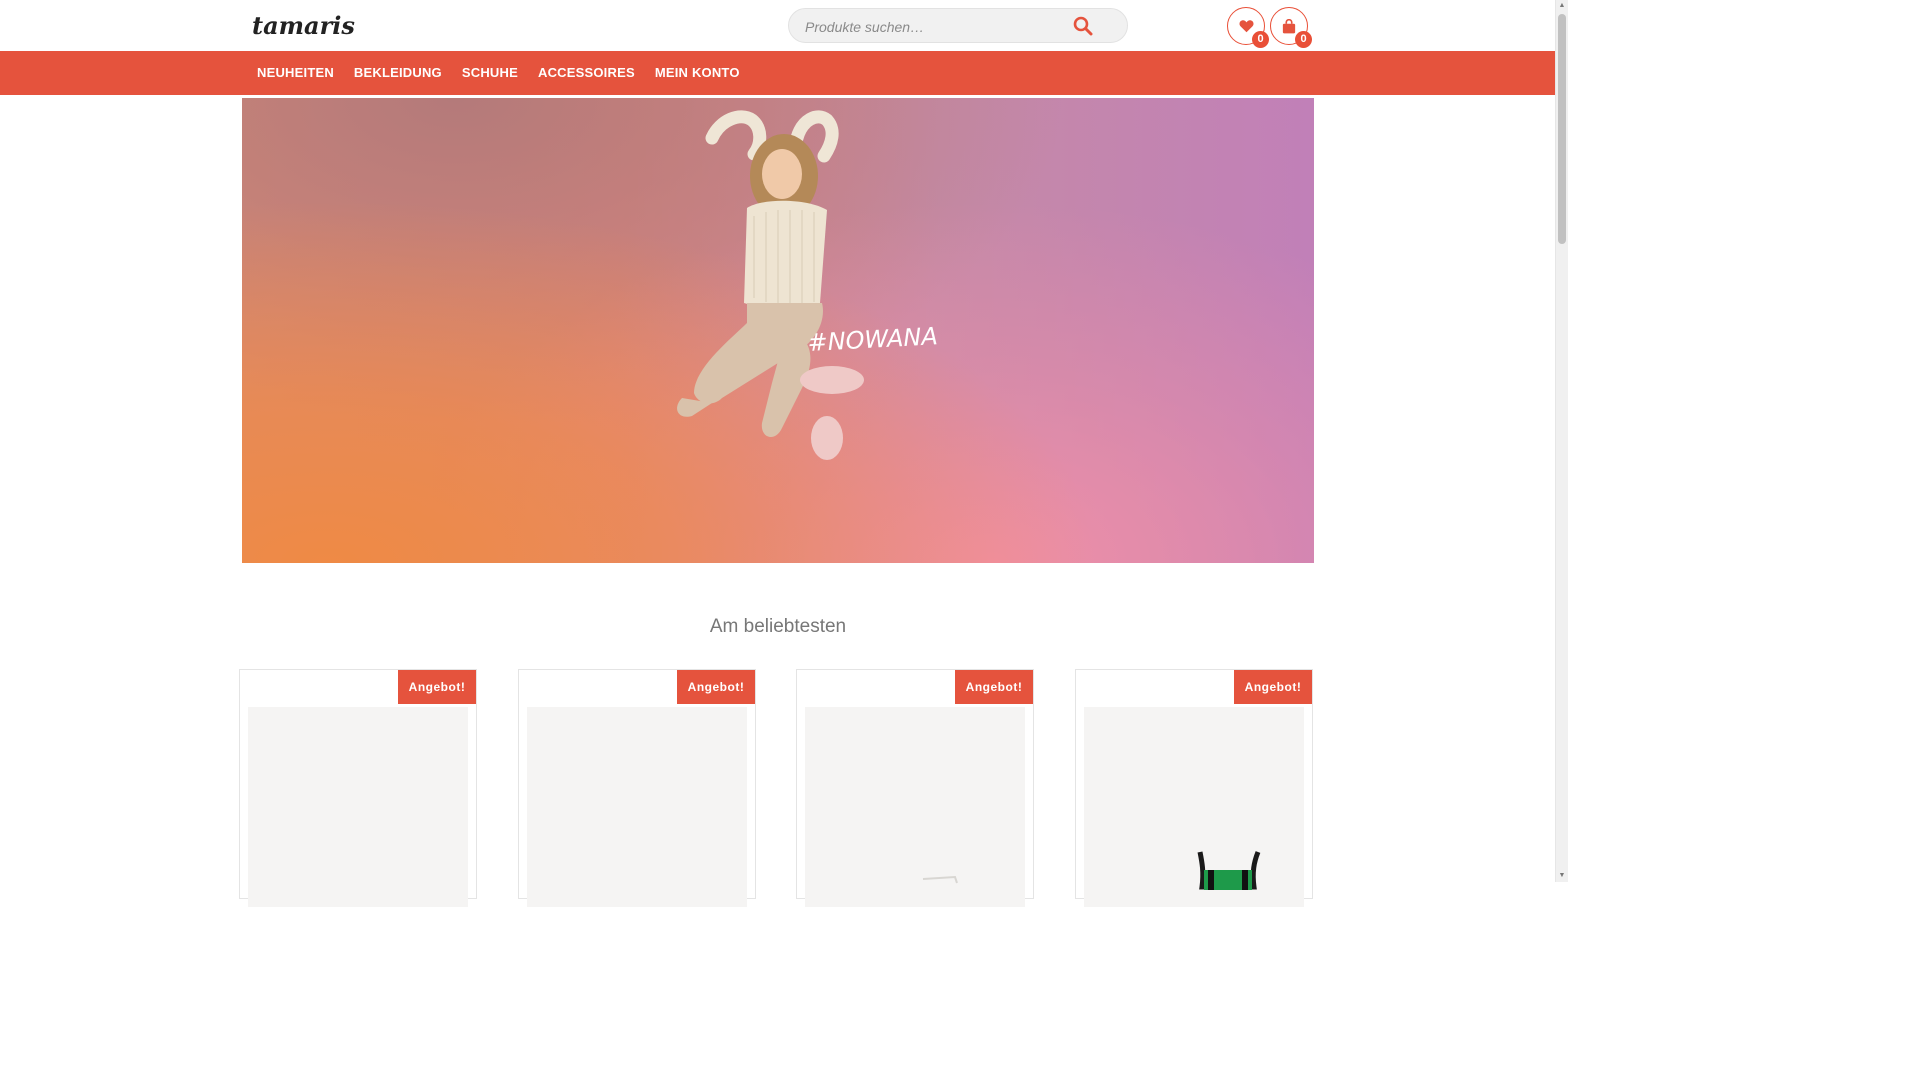 This screenshot has width=1920, height=1080. Describe the element at coordinates (873, 339) in the screenshot. I see `hero-hashtag: #NOWANA` at that location.